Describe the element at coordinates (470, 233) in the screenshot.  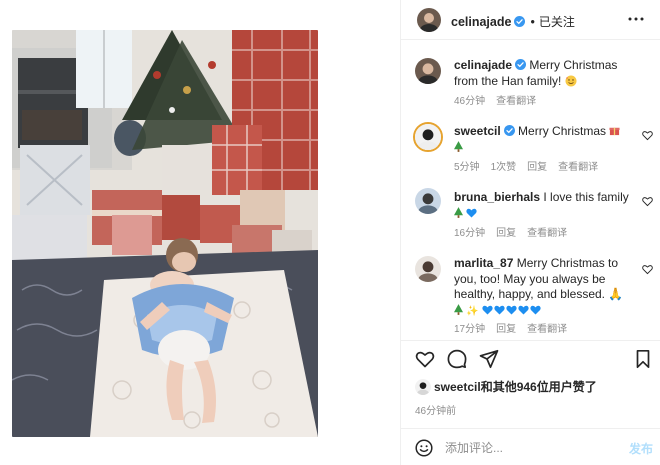
I see `comment-time: 16分钟` at that location.